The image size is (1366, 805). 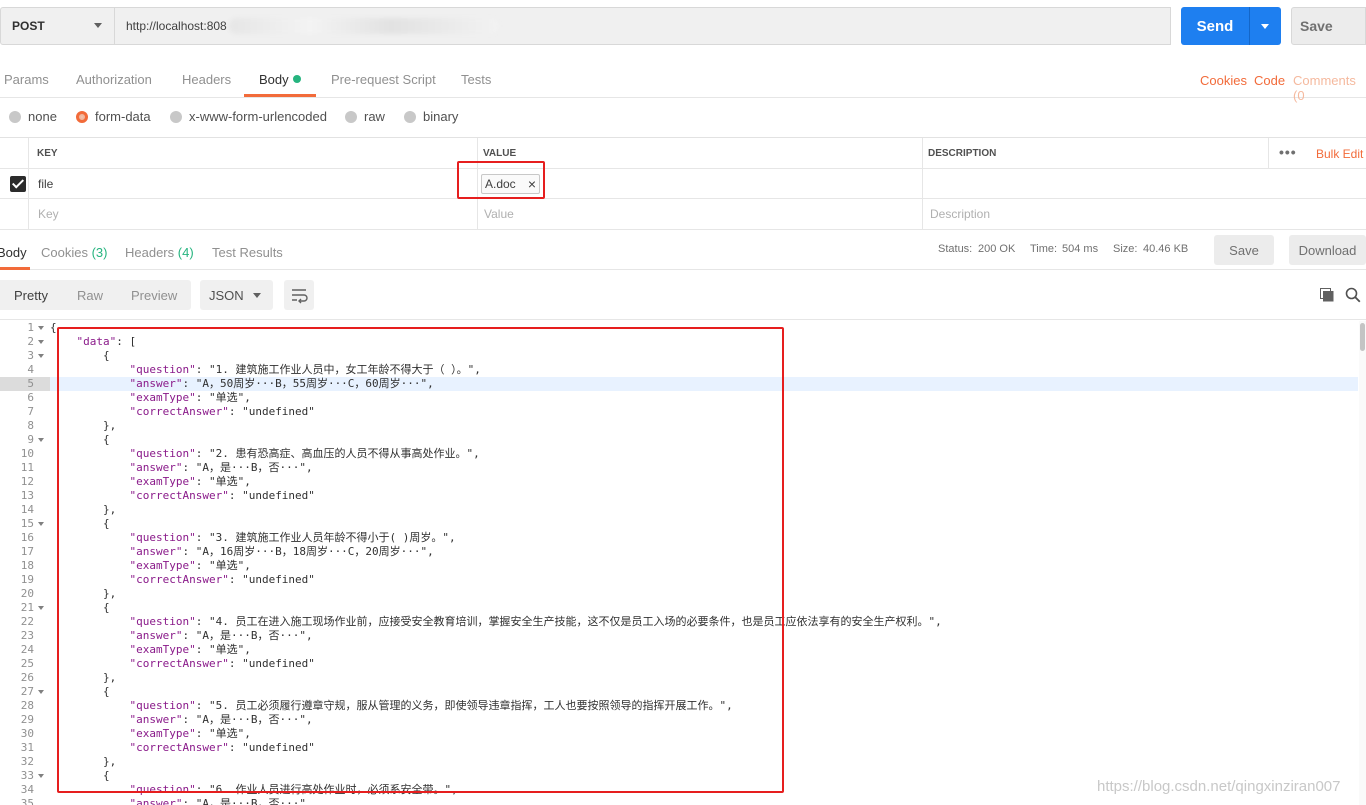 I want to click on tab-params: Params, so click(x=26, y=79).